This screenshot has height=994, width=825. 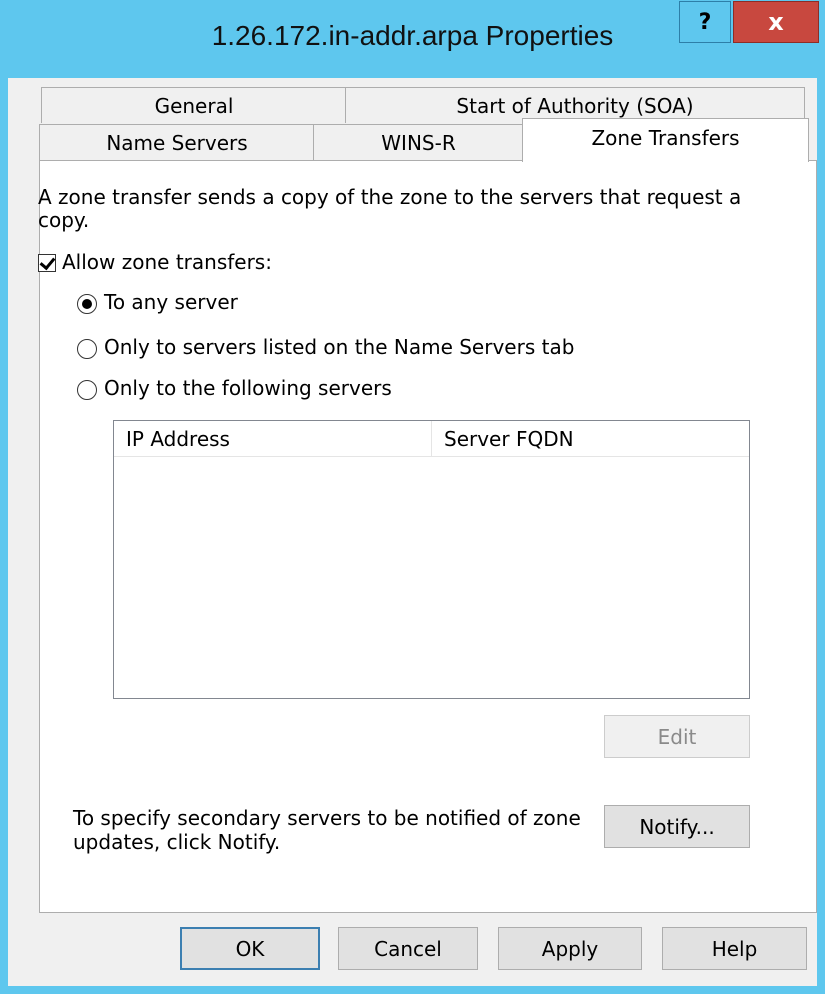 I want to click on column-ip-address: IP Address, so click(x=273, y=438).